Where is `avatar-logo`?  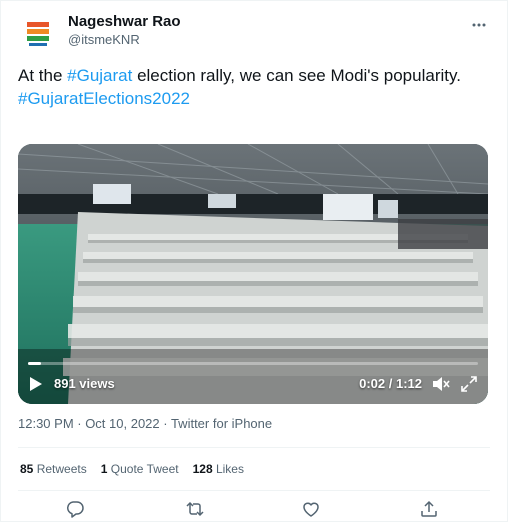 avatar-logo is located at coordinates (38, 33).